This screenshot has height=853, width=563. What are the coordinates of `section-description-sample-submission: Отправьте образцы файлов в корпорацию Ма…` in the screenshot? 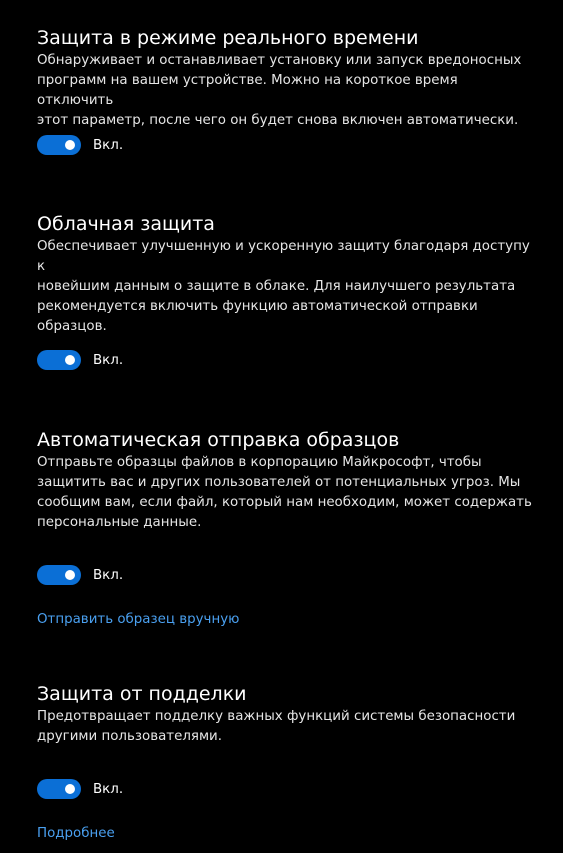 It's located at (284, 492).